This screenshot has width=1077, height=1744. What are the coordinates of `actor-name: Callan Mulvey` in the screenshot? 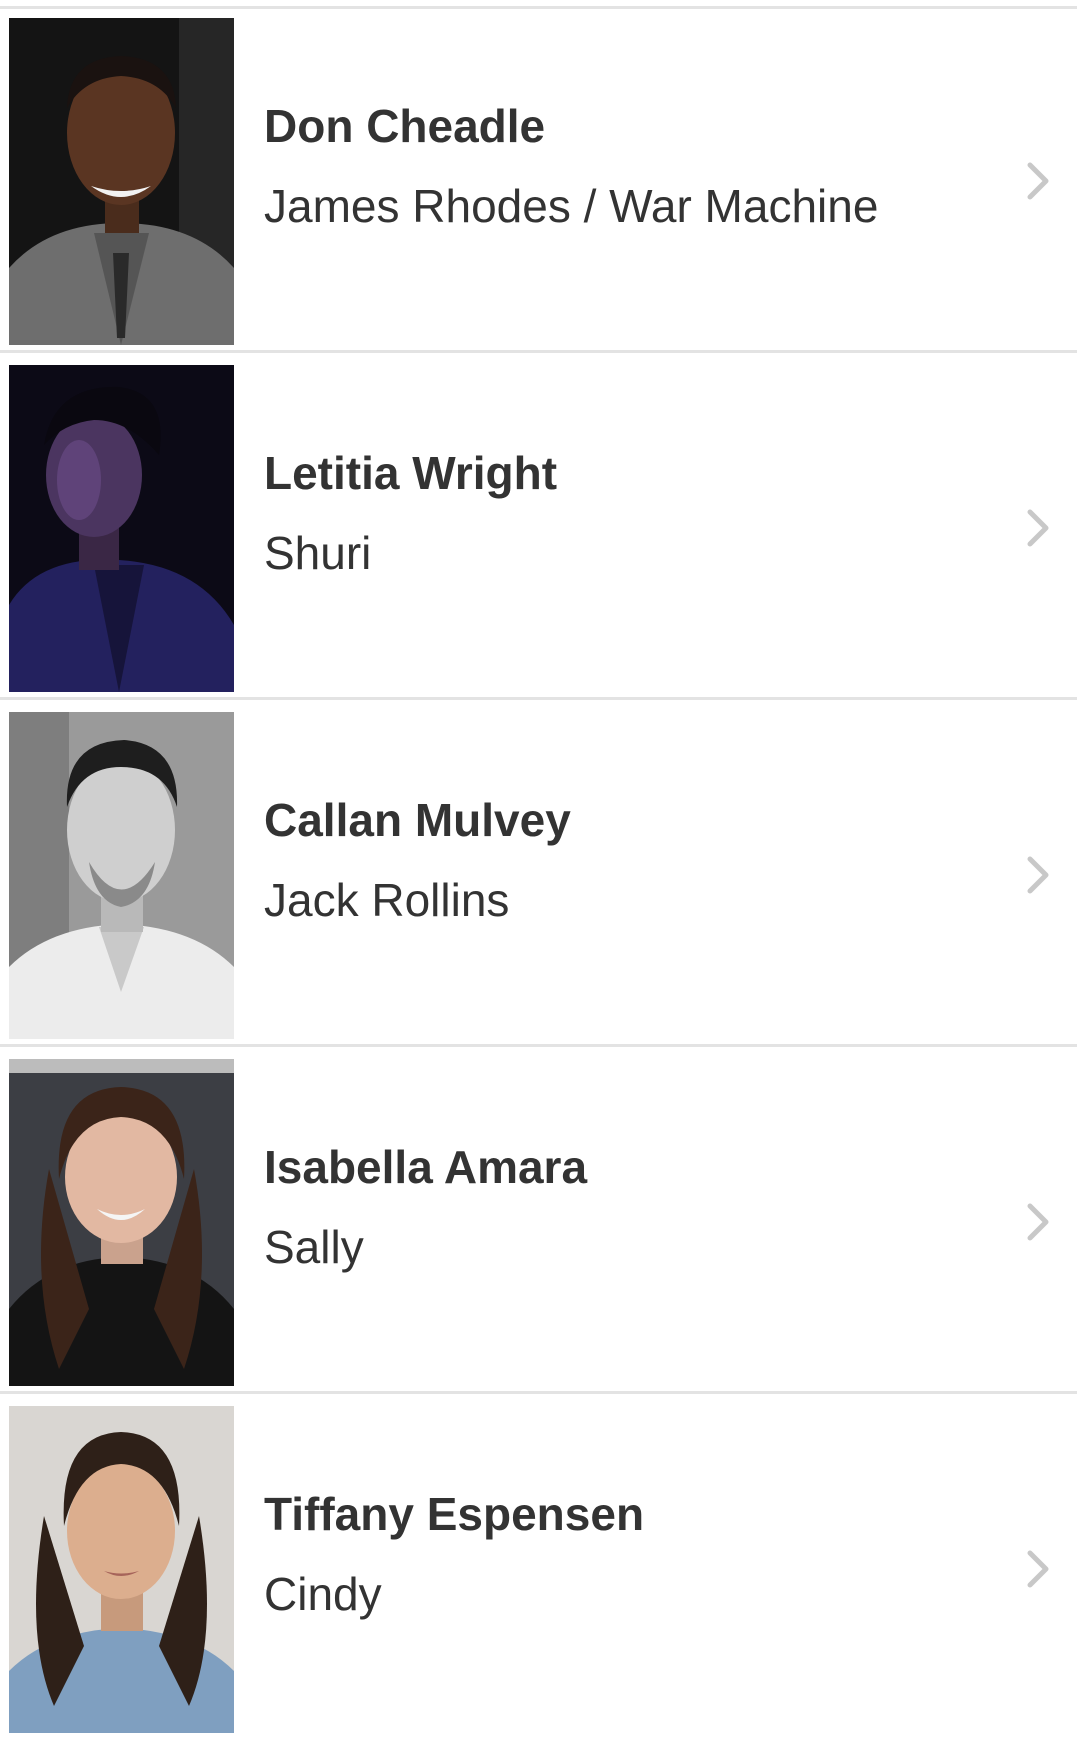 It's located at (417, 820).